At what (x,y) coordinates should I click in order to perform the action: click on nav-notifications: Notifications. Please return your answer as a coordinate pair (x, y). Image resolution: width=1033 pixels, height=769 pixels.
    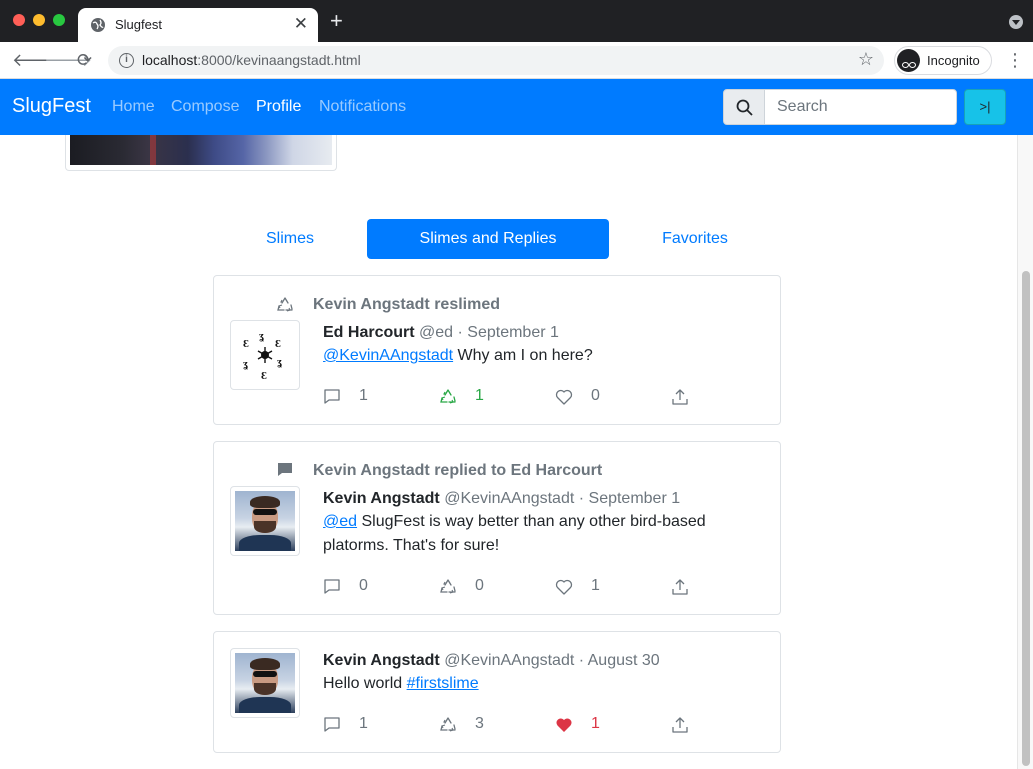
    Looking at the image, I should click on (362, 107).